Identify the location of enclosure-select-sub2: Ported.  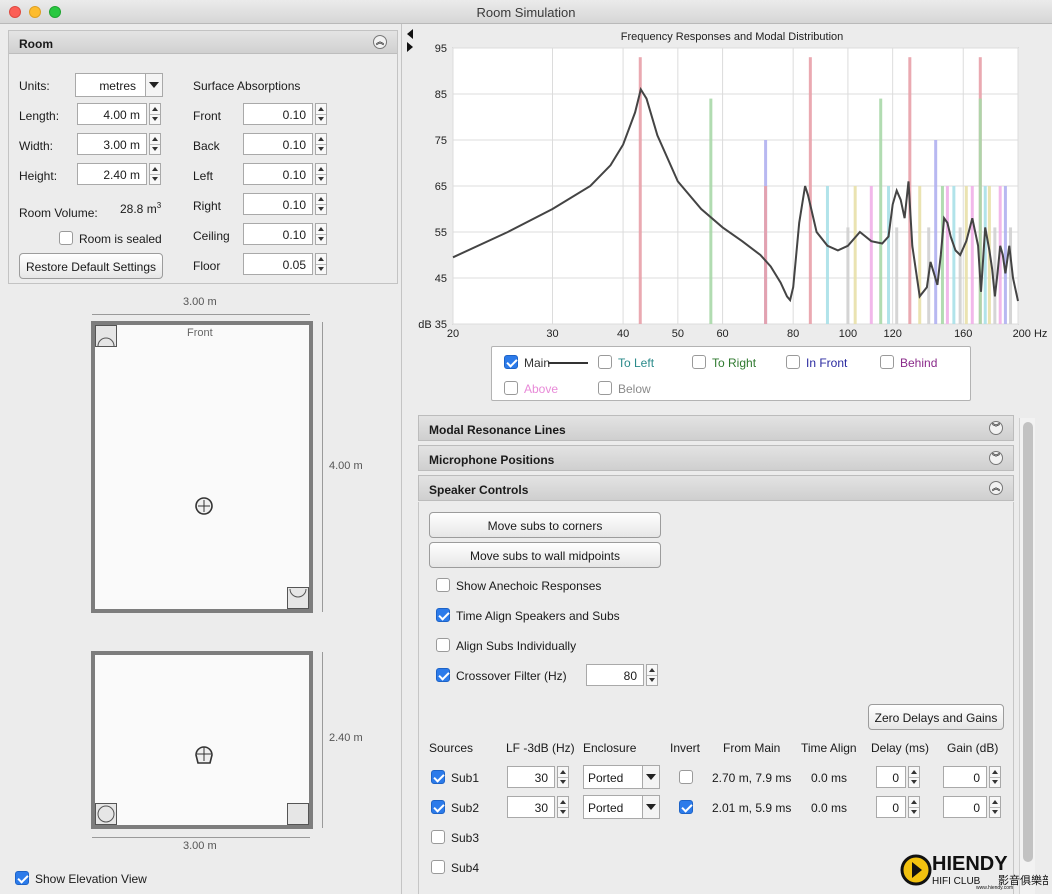
(621, 807).